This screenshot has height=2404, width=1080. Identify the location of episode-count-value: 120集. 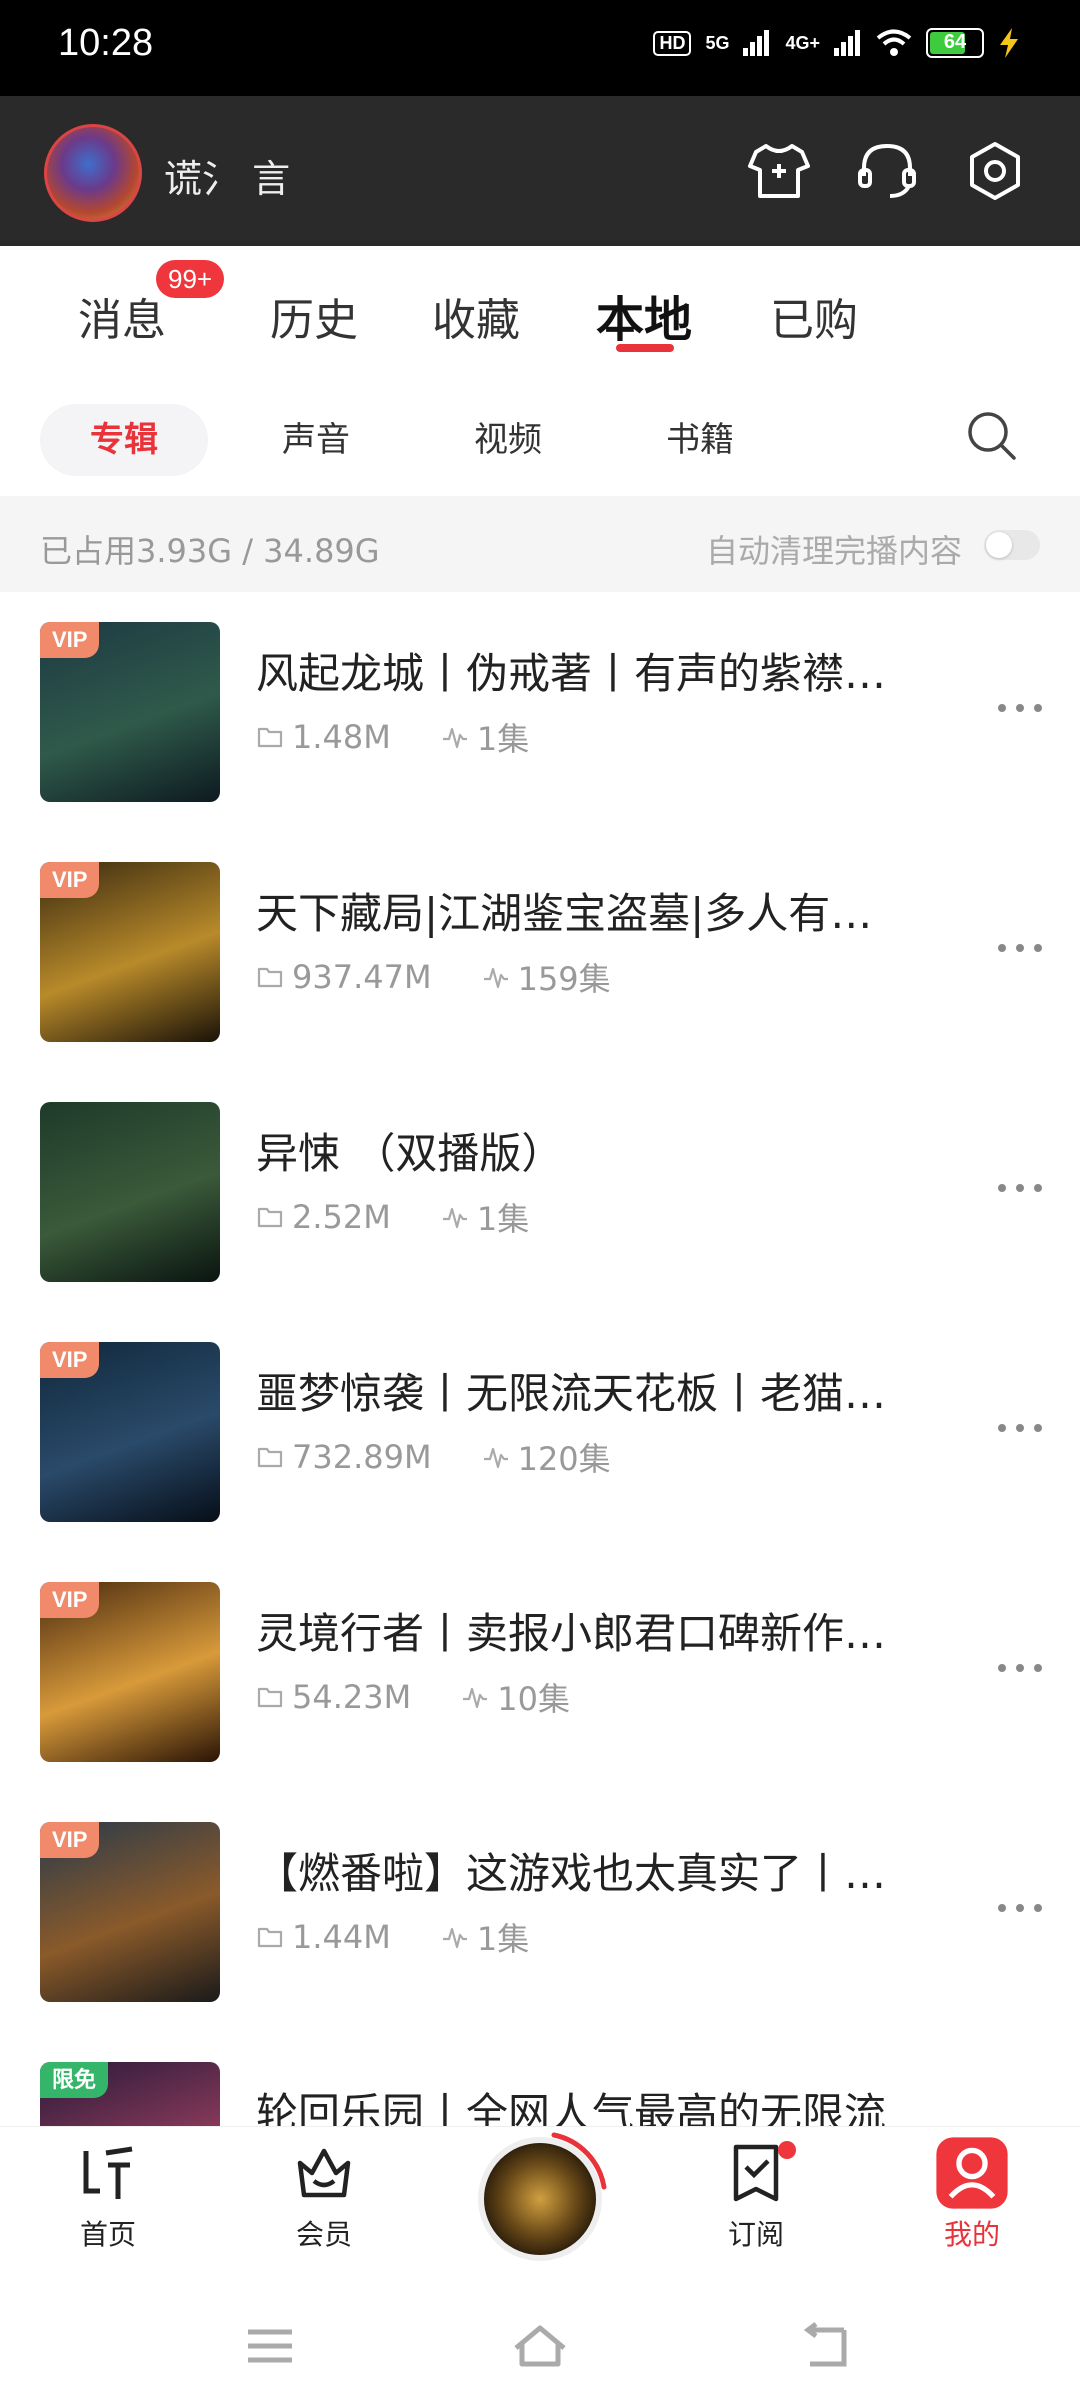
(564, 1459).